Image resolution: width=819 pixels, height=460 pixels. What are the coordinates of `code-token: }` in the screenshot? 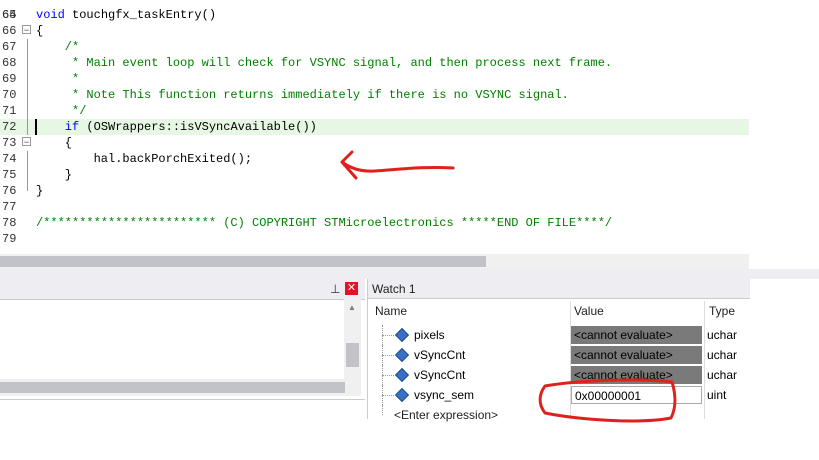 It's located at (40, 191).